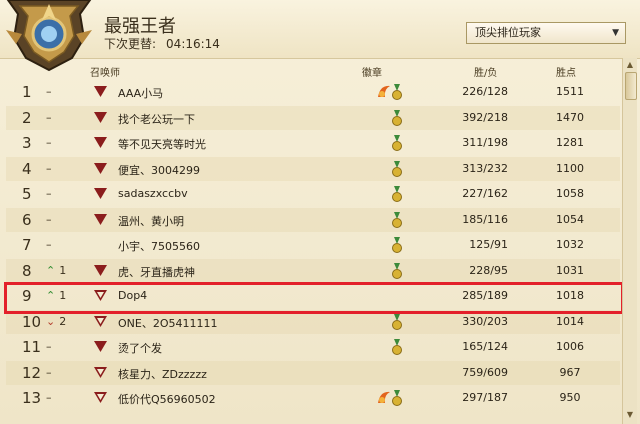 The height and width of the screenshot is (424, 640). I want to click on rank-number: 11, so click(32, 347).